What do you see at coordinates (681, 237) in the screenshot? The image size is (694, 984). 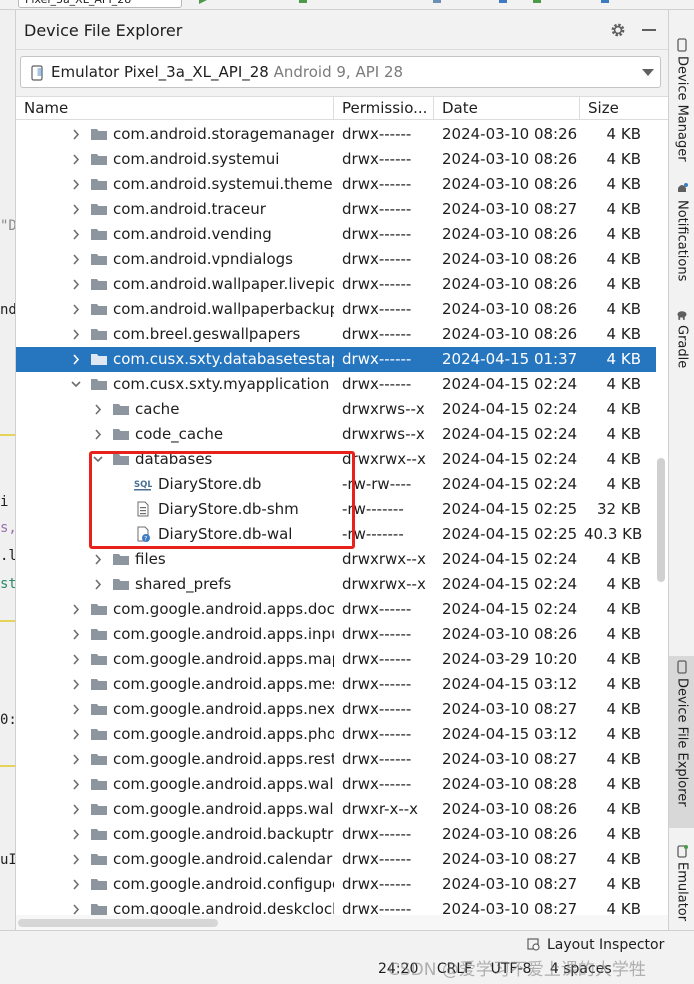 I see `tool-notifications: Notifications` at bounding box center [681, 237].